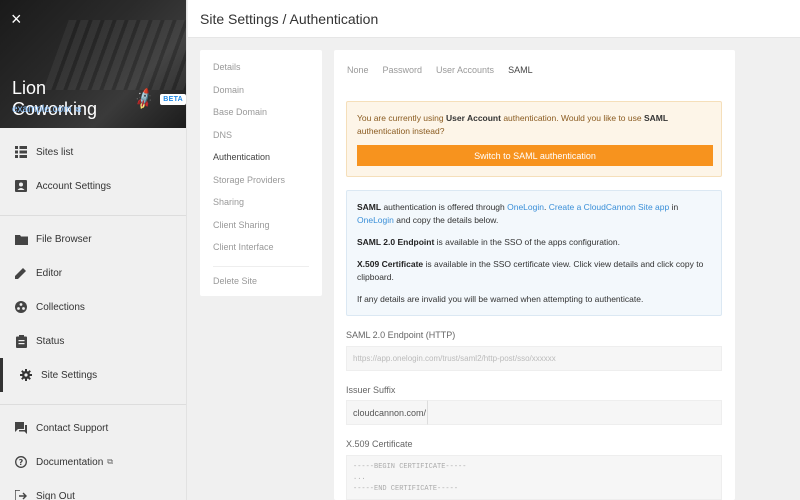 This screenshot has height=500, width=800. What do you see at coordinates (64, 239) in the screenshot?
I see `sidebar-item-label: File Browser` at bounding box center [64, 239].